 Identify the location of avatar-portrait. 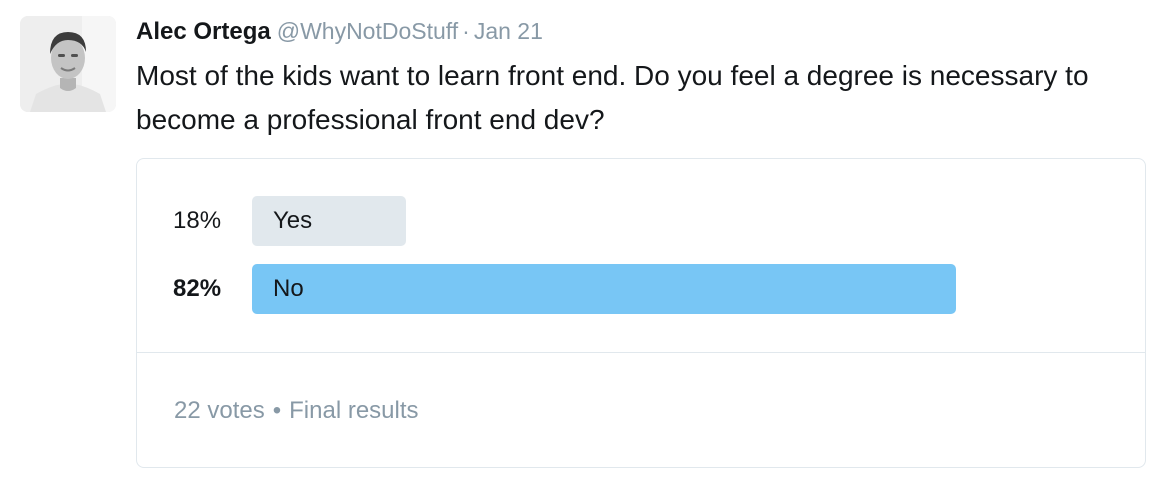
(68, 64).